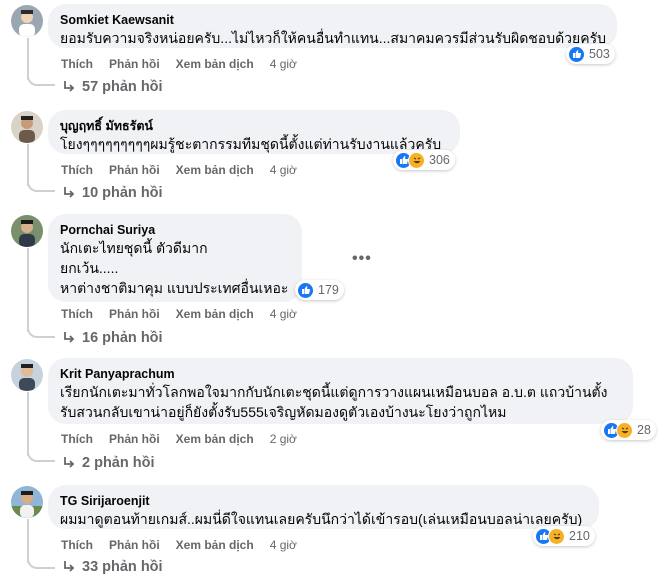  I want to click on comment-author: Pornchai Suriya, so click(175, 230).